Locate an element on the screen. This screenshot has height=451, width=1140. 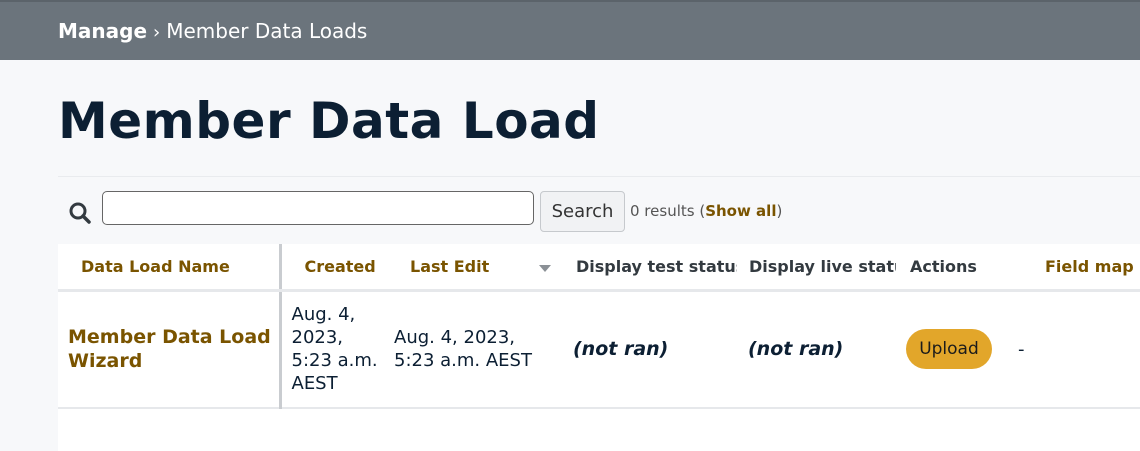
created-date: Aug. 4, 2023, 5:23 a.m. AEST is located at coordinates (334, 349).